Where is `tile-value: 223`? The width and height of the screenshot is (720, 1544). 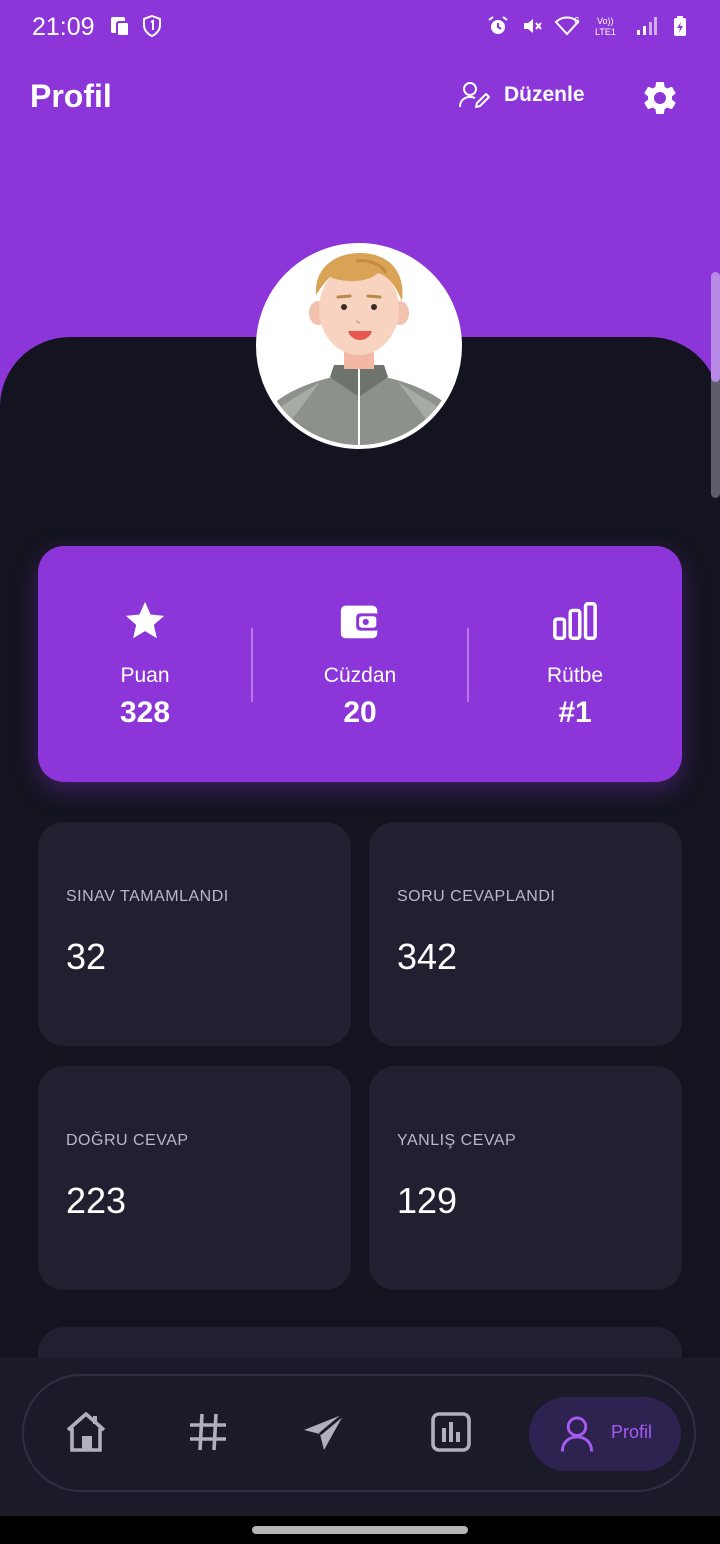 tile-value: 223 is located at coordinates (96, 1200).